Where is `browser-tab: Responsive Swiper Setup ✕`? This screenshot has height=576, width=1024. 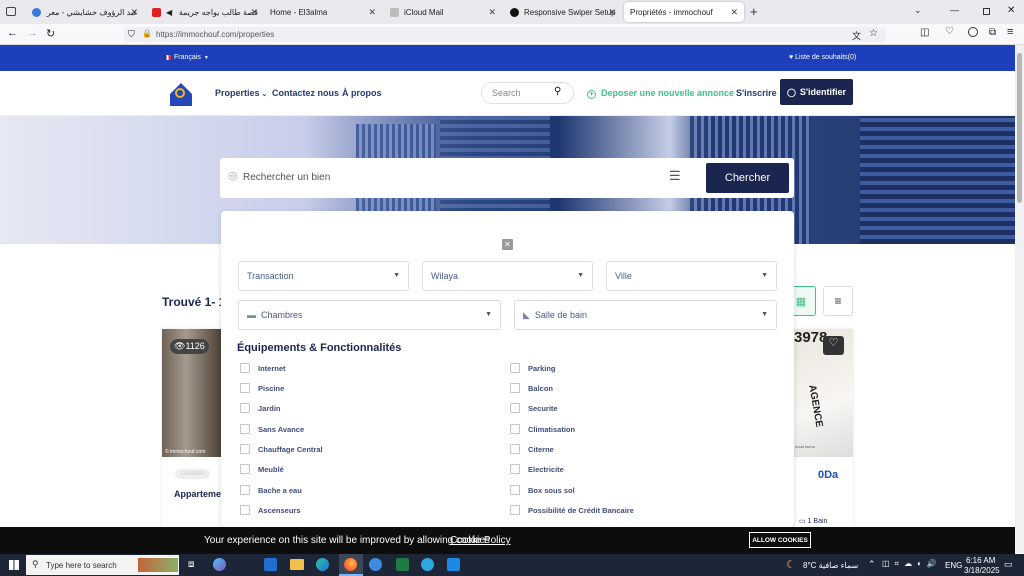
browser-tab: Responsive Swiper Setup ✕ is located at coordinates (563, 12).